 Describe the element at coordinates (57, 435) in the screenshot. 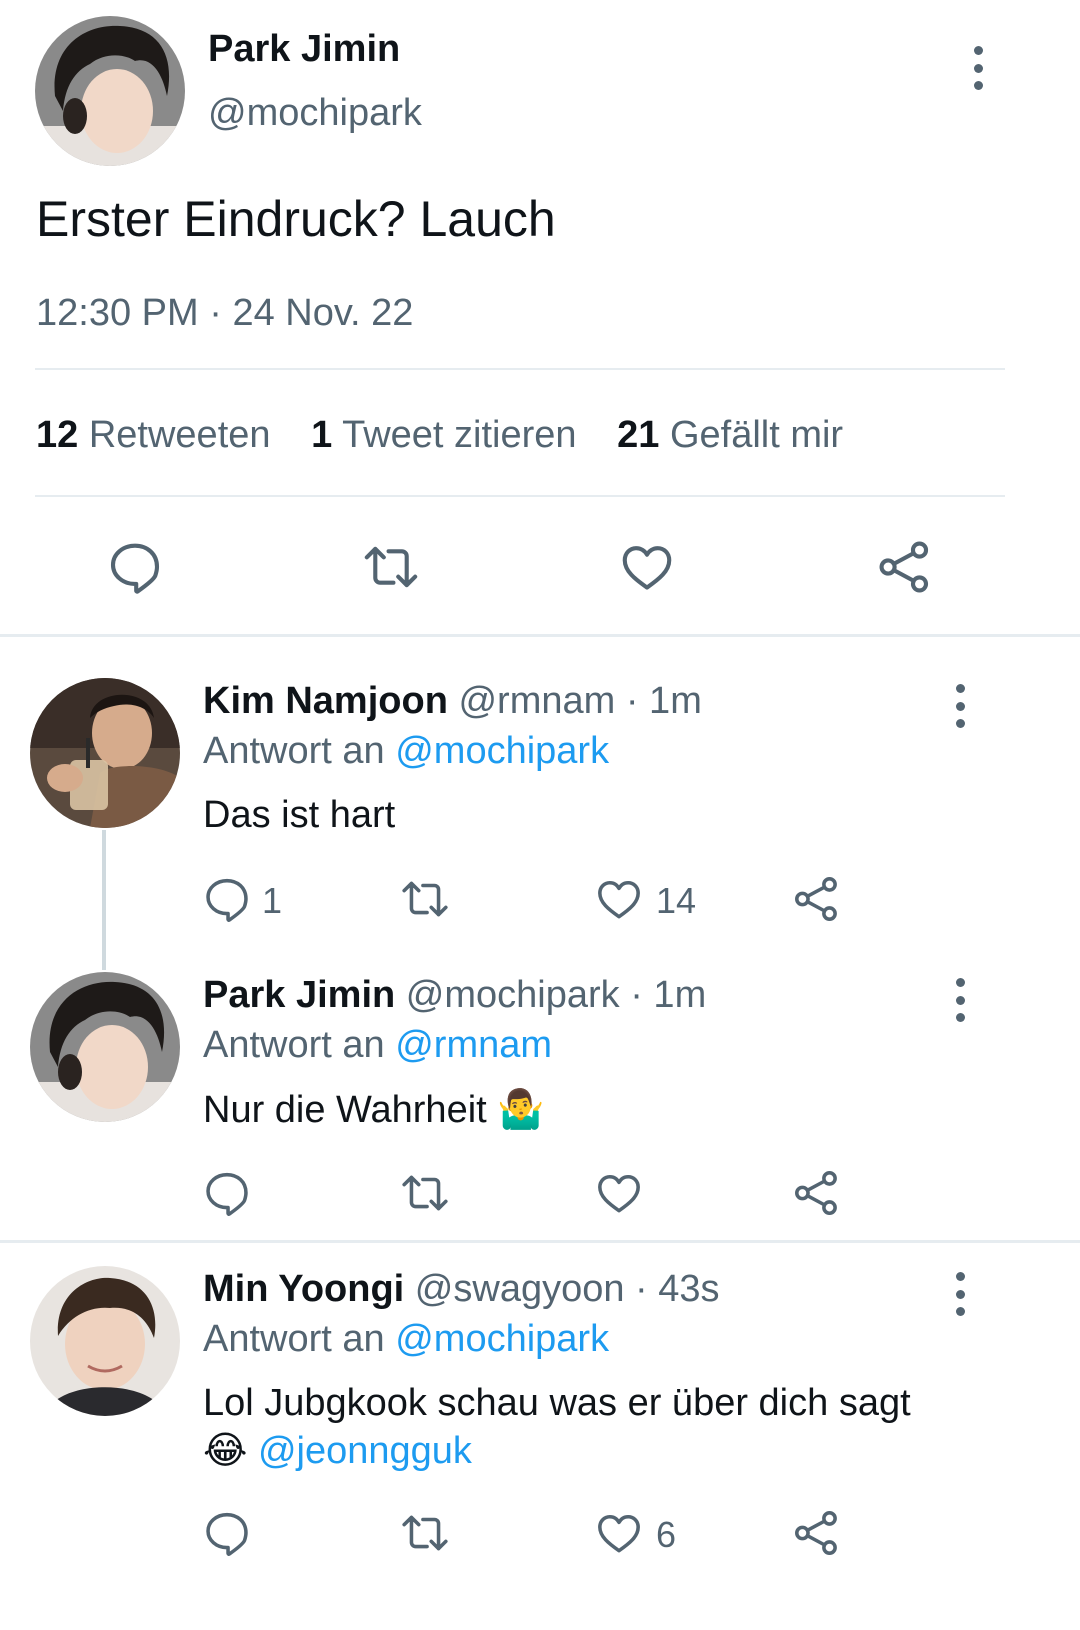

I see `retweets-count: 12` at that location.